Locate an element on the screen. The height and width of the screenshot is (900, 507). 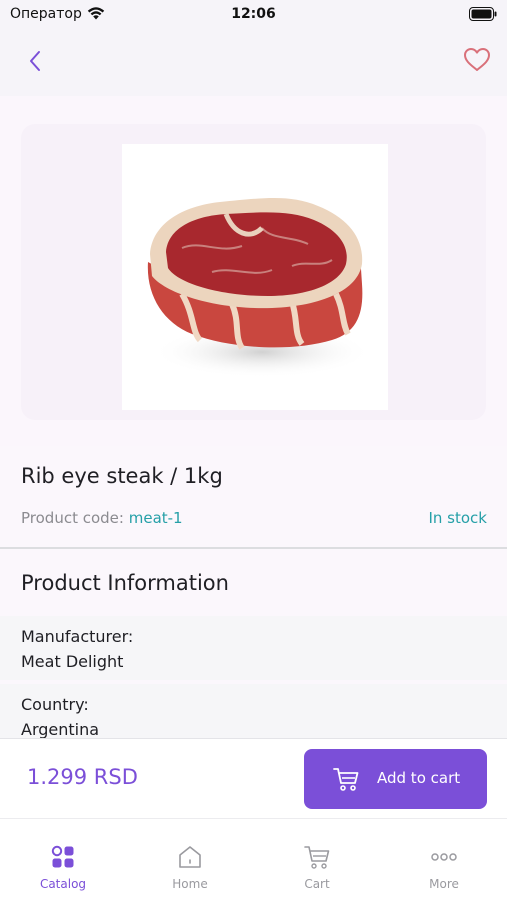
heart-icon is located at coordinates (477, 59).